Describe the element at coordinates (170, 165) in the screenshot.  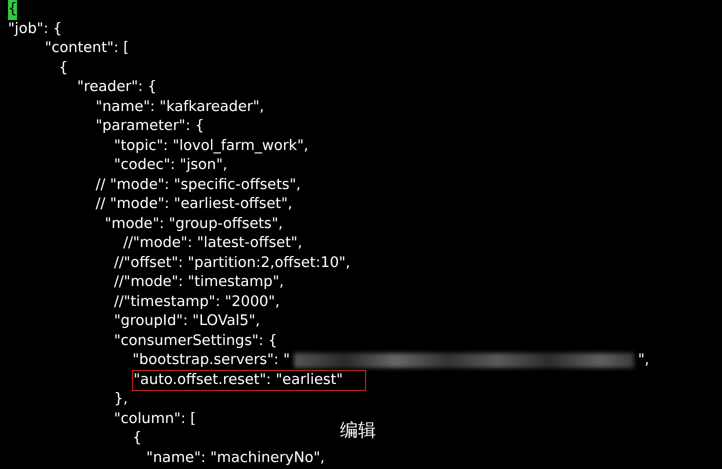
I see `code-line: "codec": "json",` at that location.